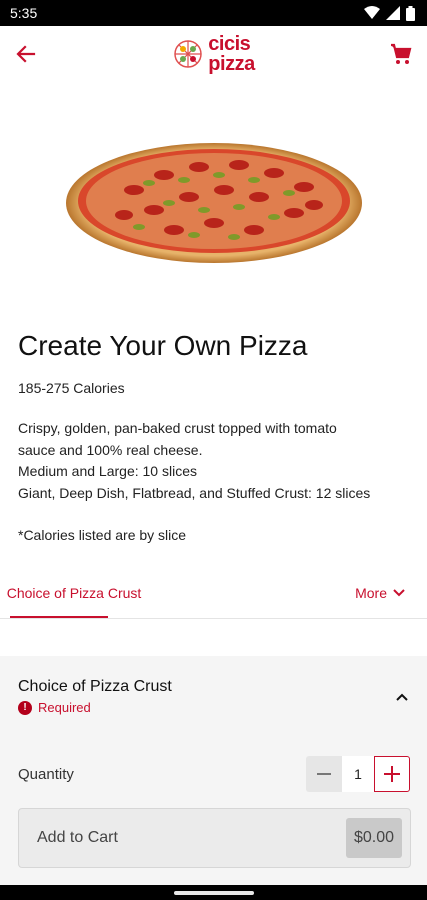 The height and width of the screenshot is (900, 427). I want to click on crust-section-header: Choice of Pizza Crust ! Required, so click(213, 698).